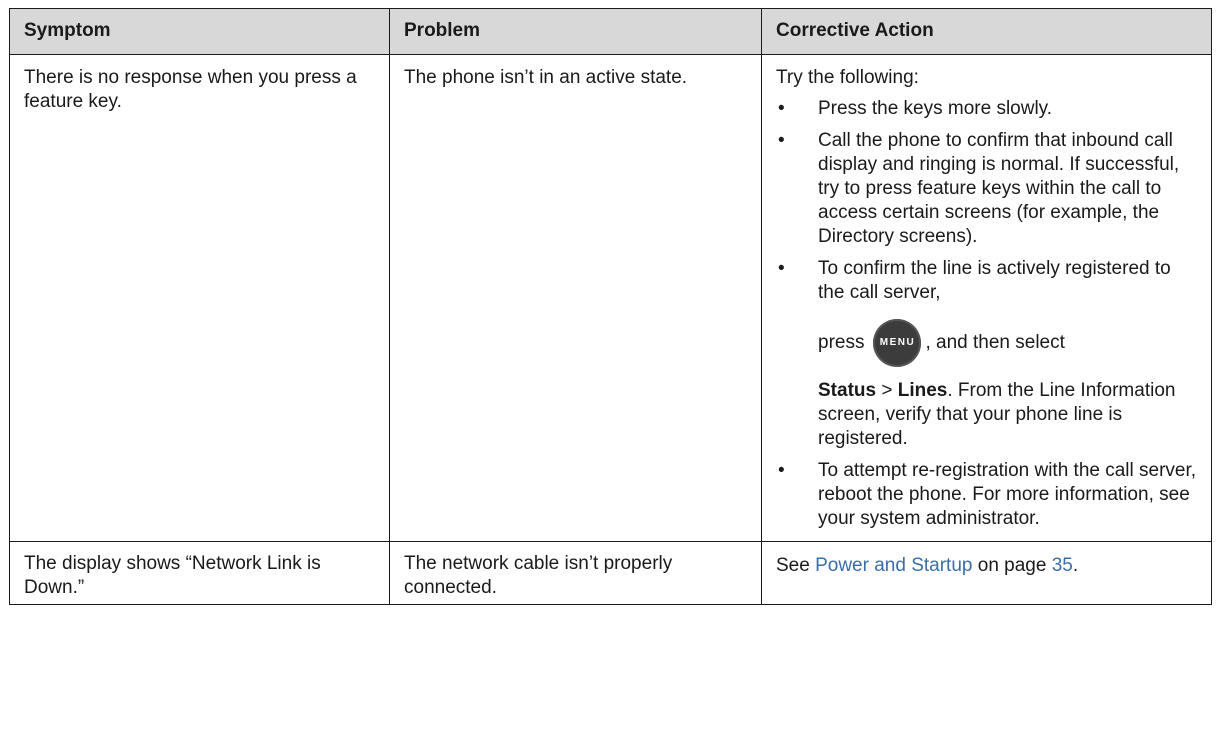 The height and width of the screenshot is (740, 1220). I want to click on action-middle: on page, so click(1012, 565).